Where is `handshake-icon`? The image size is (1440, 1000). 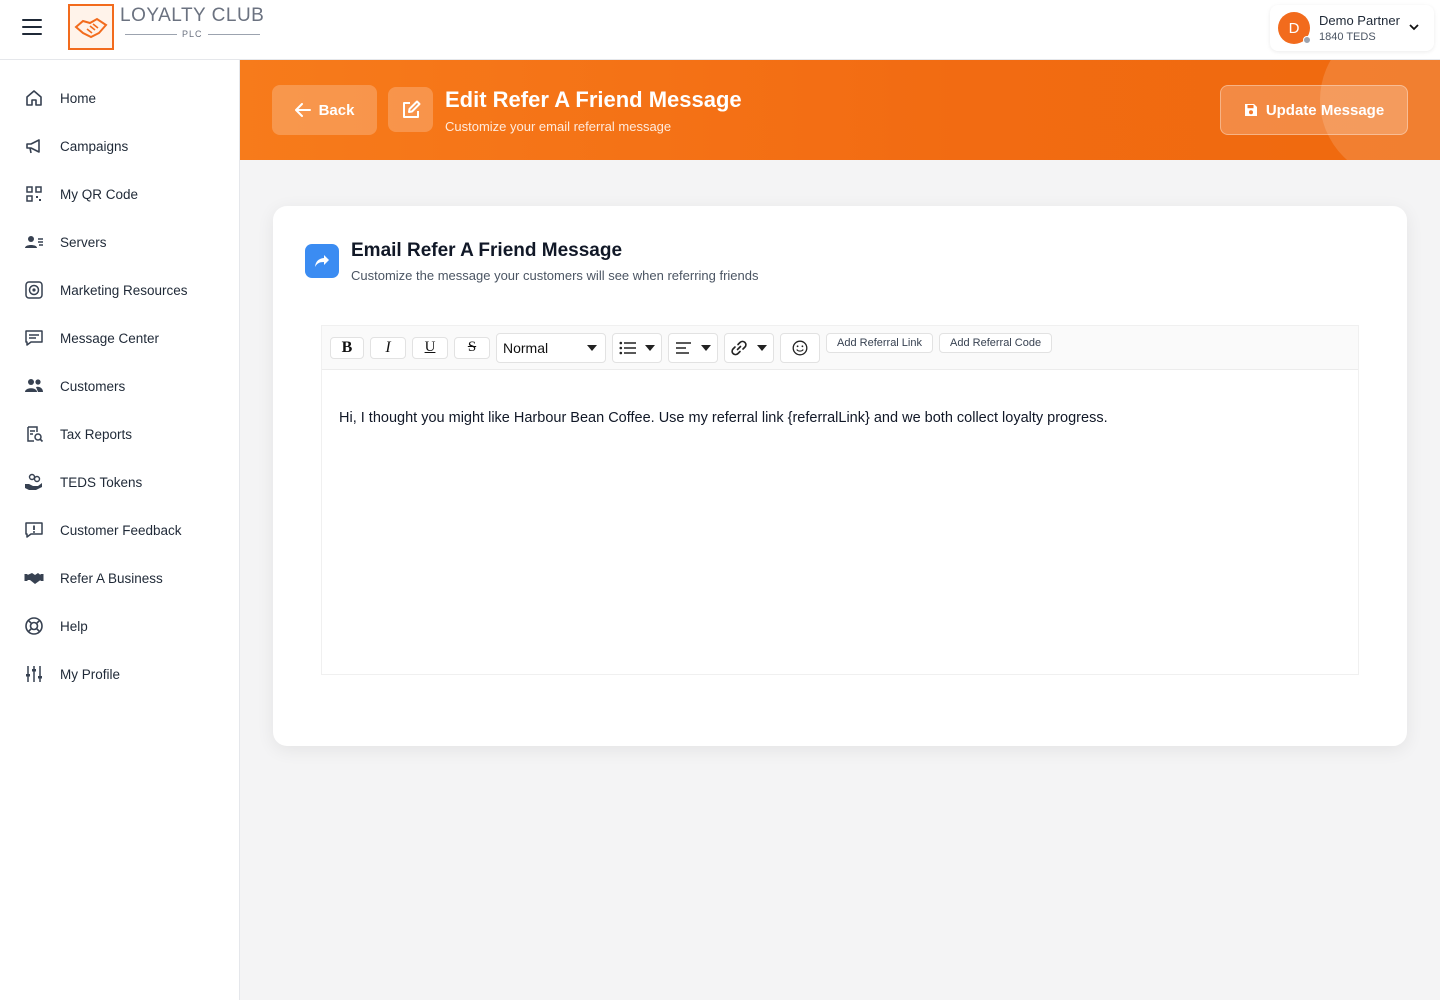 handshake-icon is located at coordinates (34, 578).